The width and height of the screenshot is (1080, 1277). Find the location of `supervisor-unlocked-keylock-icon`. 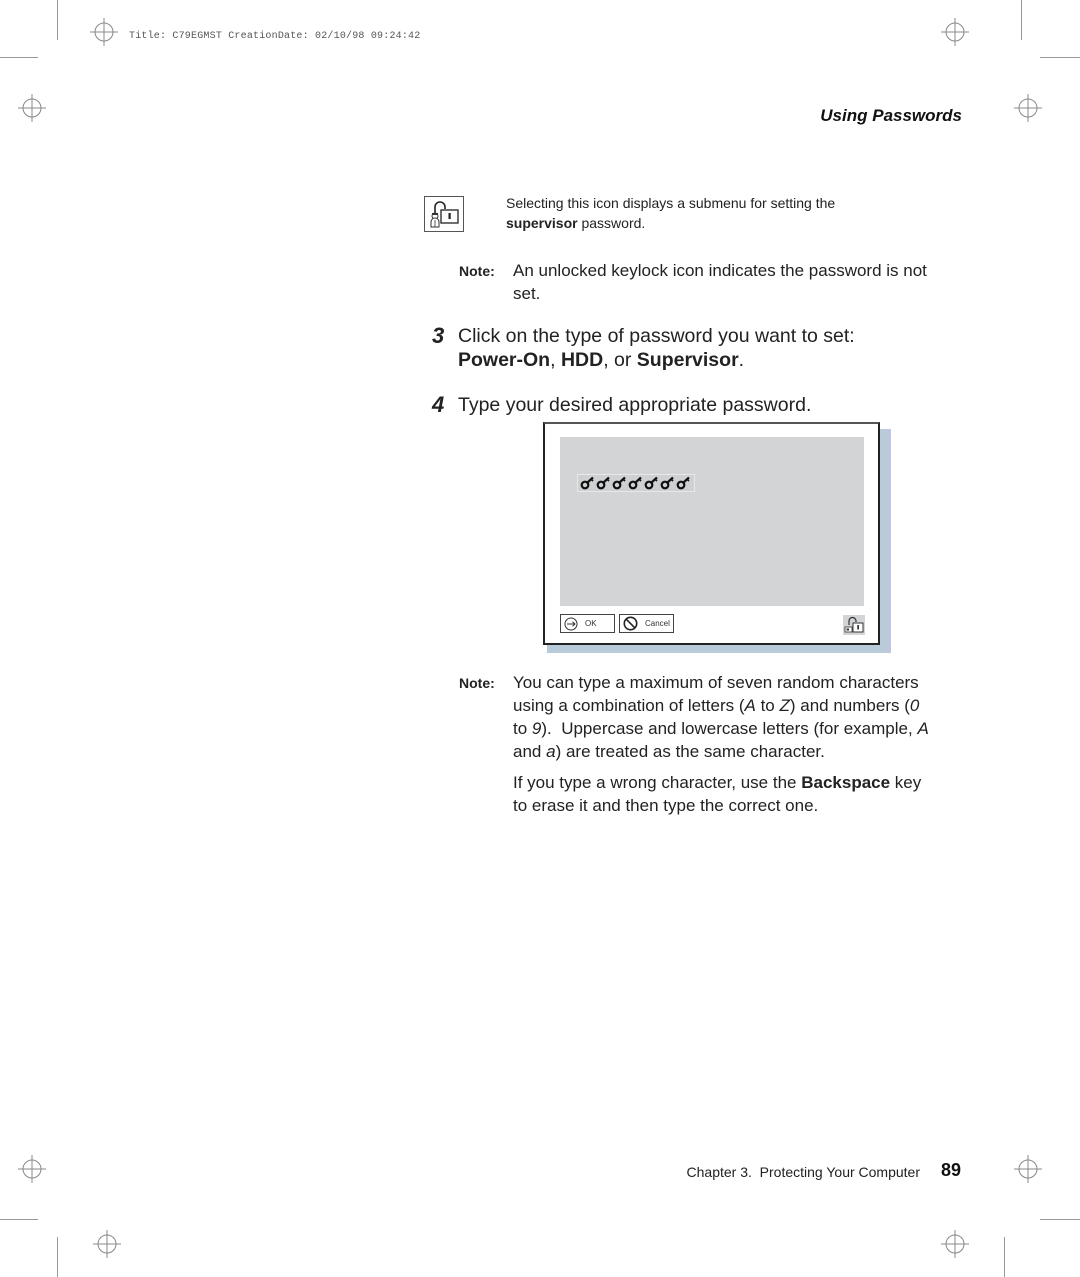

supervisor-unlocked-keylock-icon is located at coordinates (444, 214).